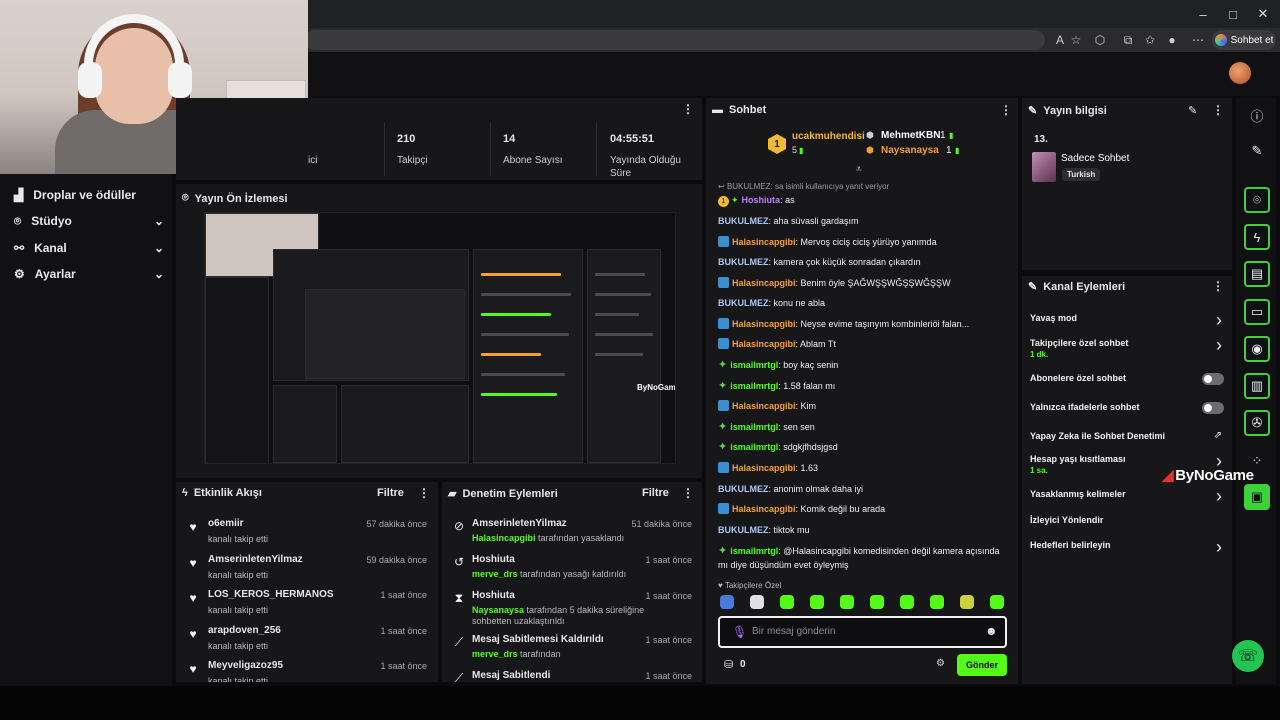 The width and height of the screenshot is (1280, 720). I want to click on chat-icon: ▭, so click(1257, 312).